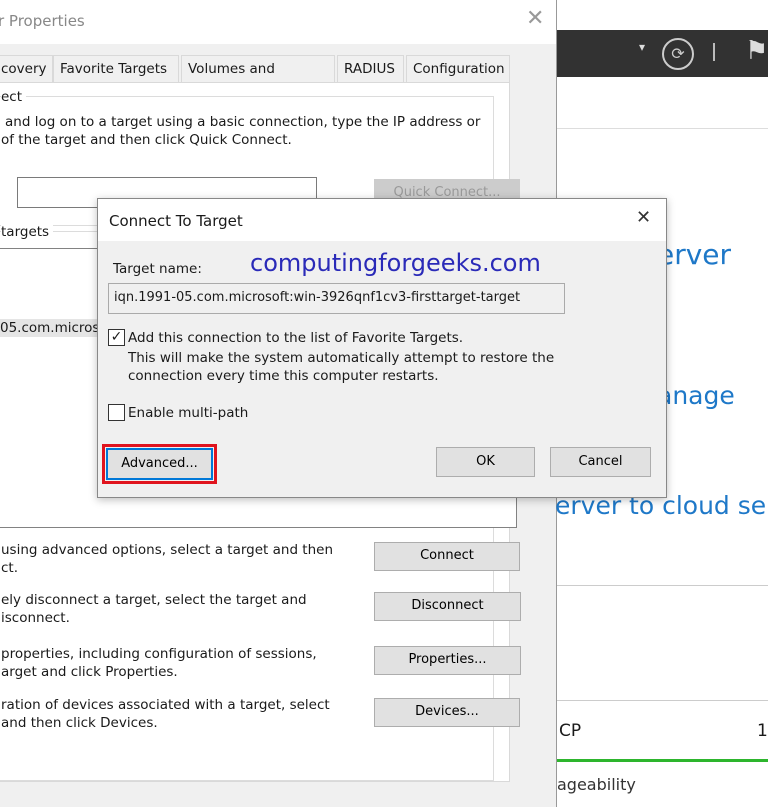  I want to click on tab-configuration: Configuration, so click(458, 68).